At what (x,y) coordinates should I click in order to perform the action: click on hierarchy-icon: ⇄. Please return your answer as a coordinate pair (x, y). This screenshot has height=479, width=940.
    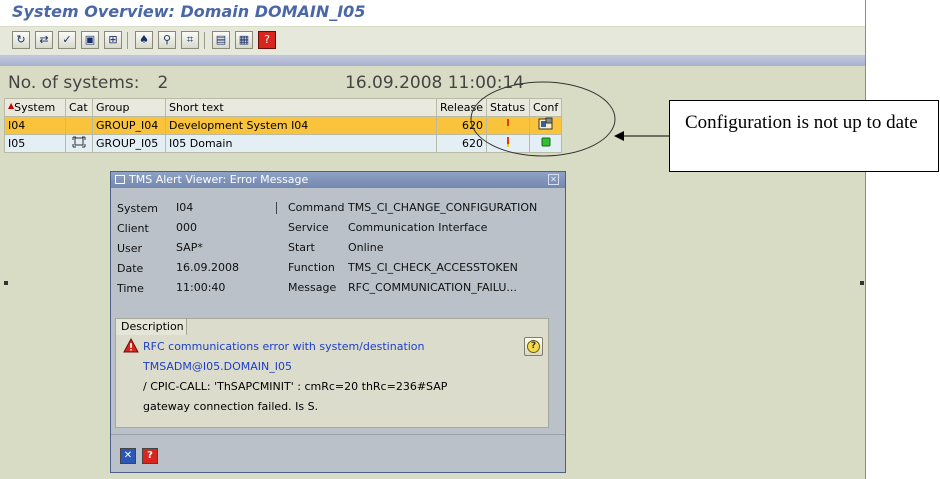
    Looking at the image, I should click on (44, 40).